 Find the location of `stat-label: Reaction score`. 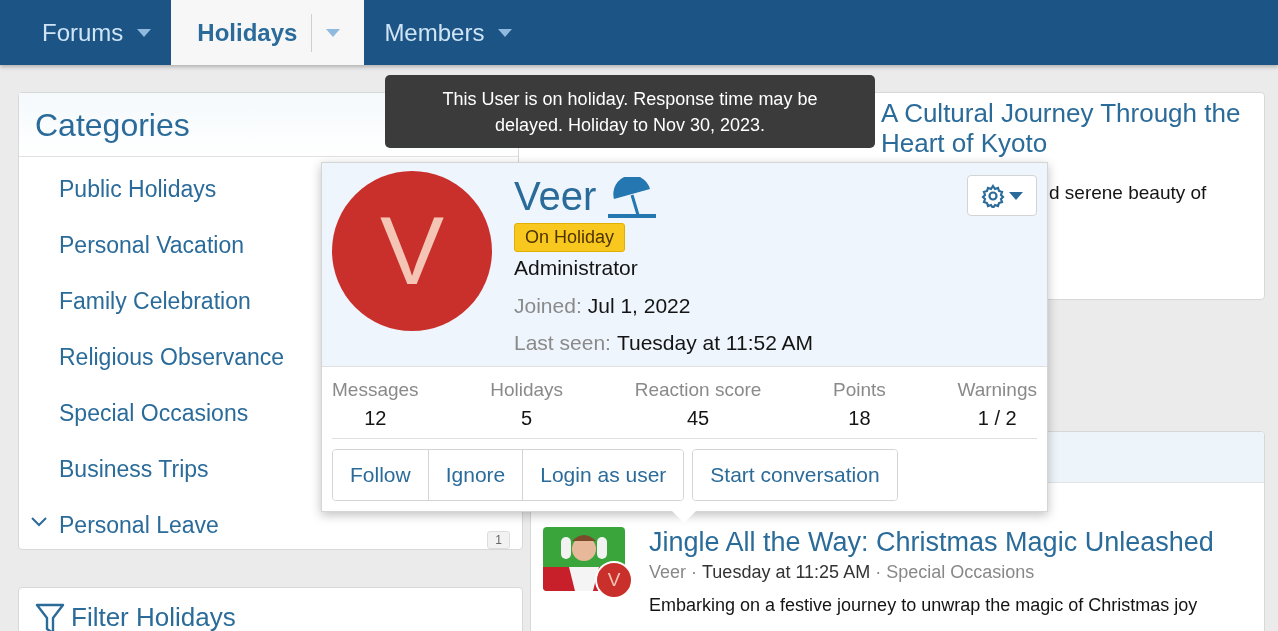

stat-label: Reaction score is located at coordinates (698, 390).